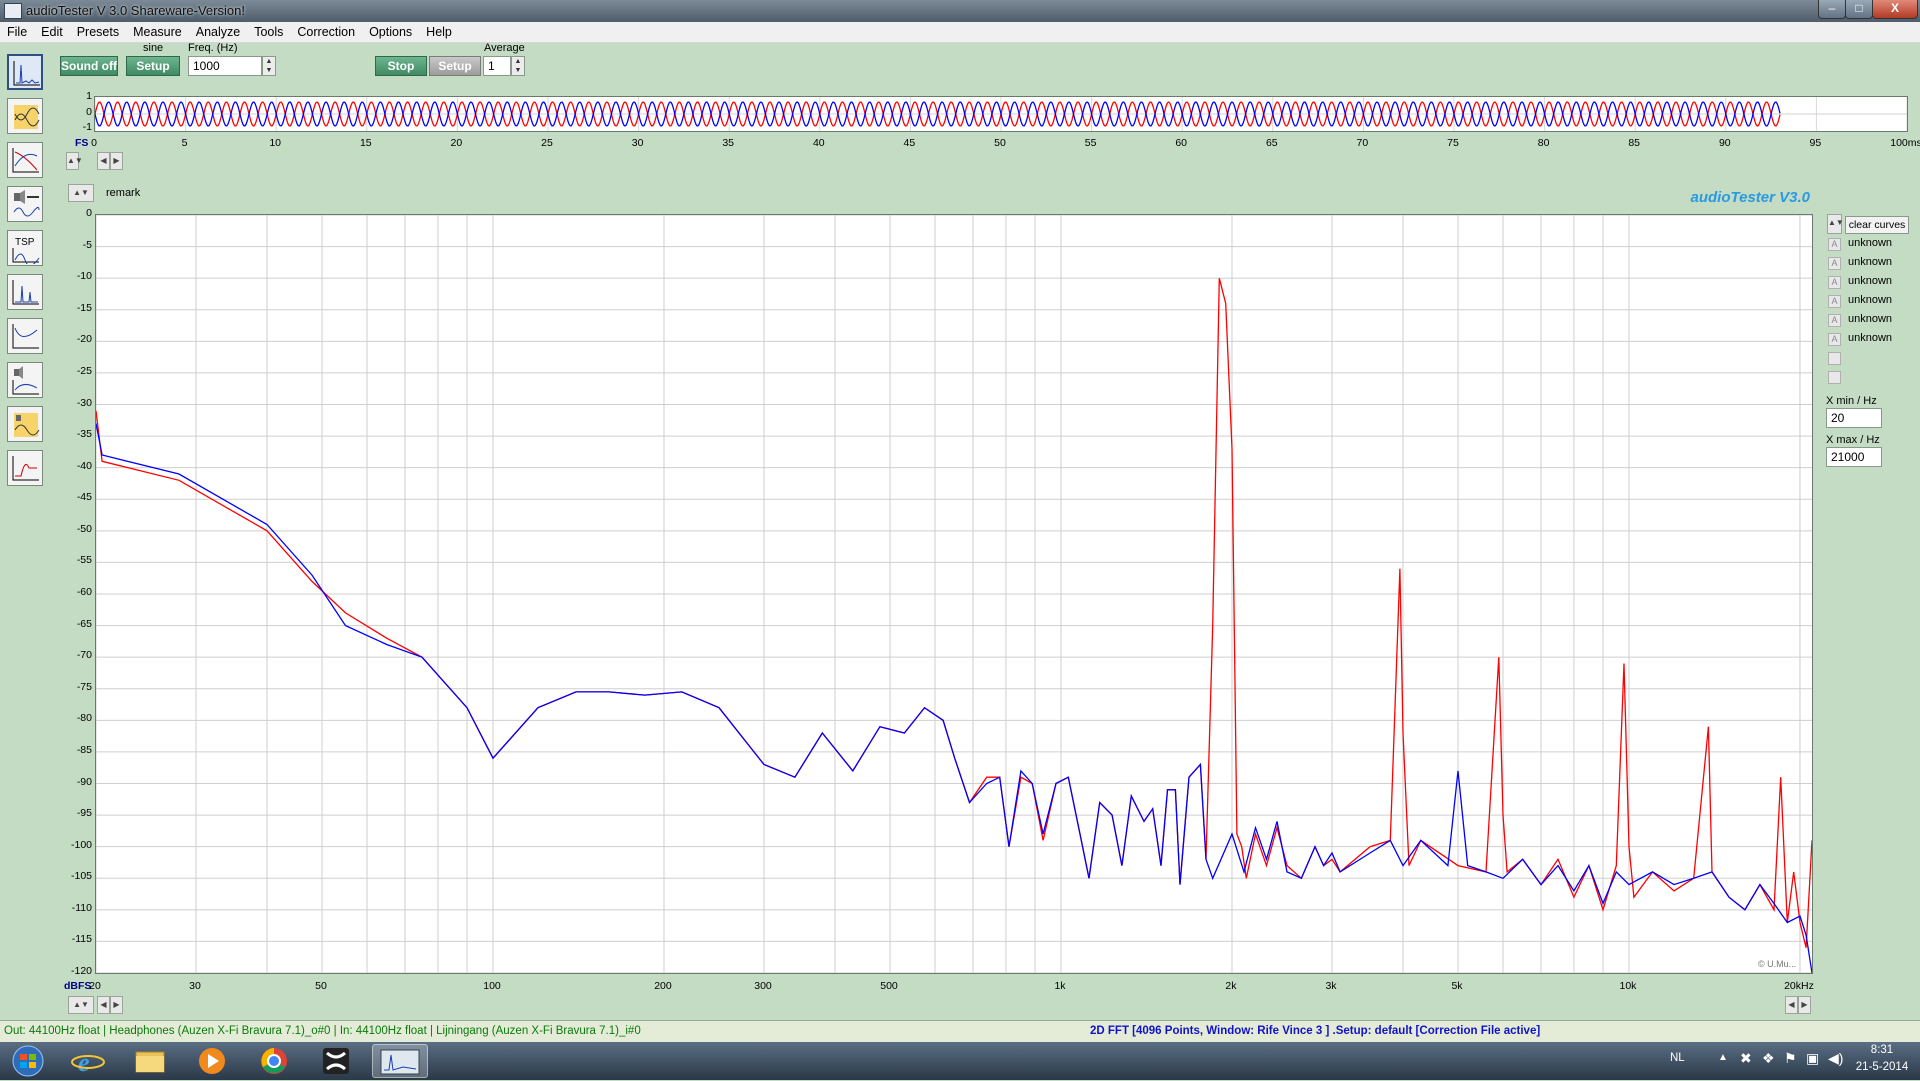 Image resolution: width=1920 pixels, height=1081 pixels. Describe the element at coordinates (153, 48) in the screenshot. I see `waveform-label: sine` at that location.